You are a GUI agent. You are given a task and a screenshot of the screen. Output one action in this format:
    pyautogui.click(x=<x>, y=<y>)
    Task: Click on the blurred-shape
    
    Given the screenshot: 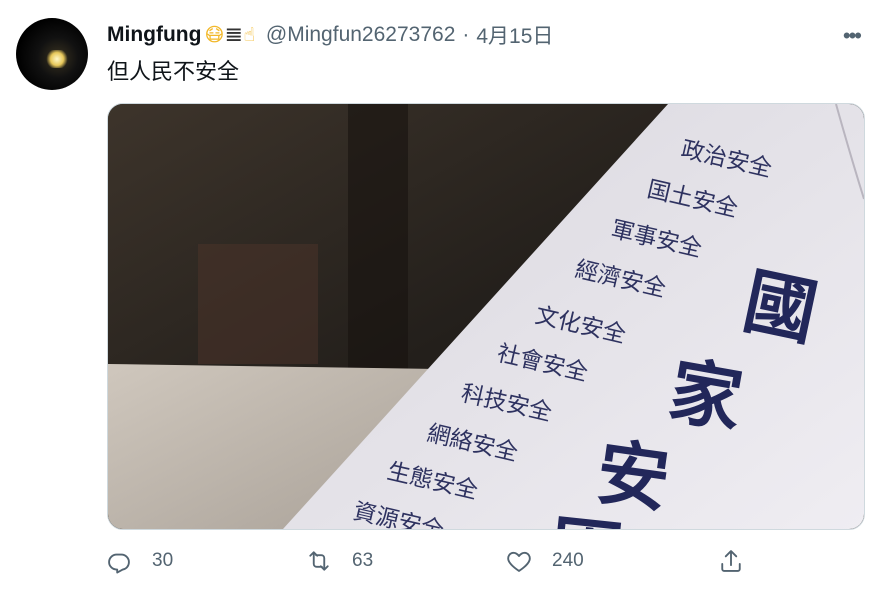 What is the action you would take?
    pyautogui.click(x=258, y=304)
    